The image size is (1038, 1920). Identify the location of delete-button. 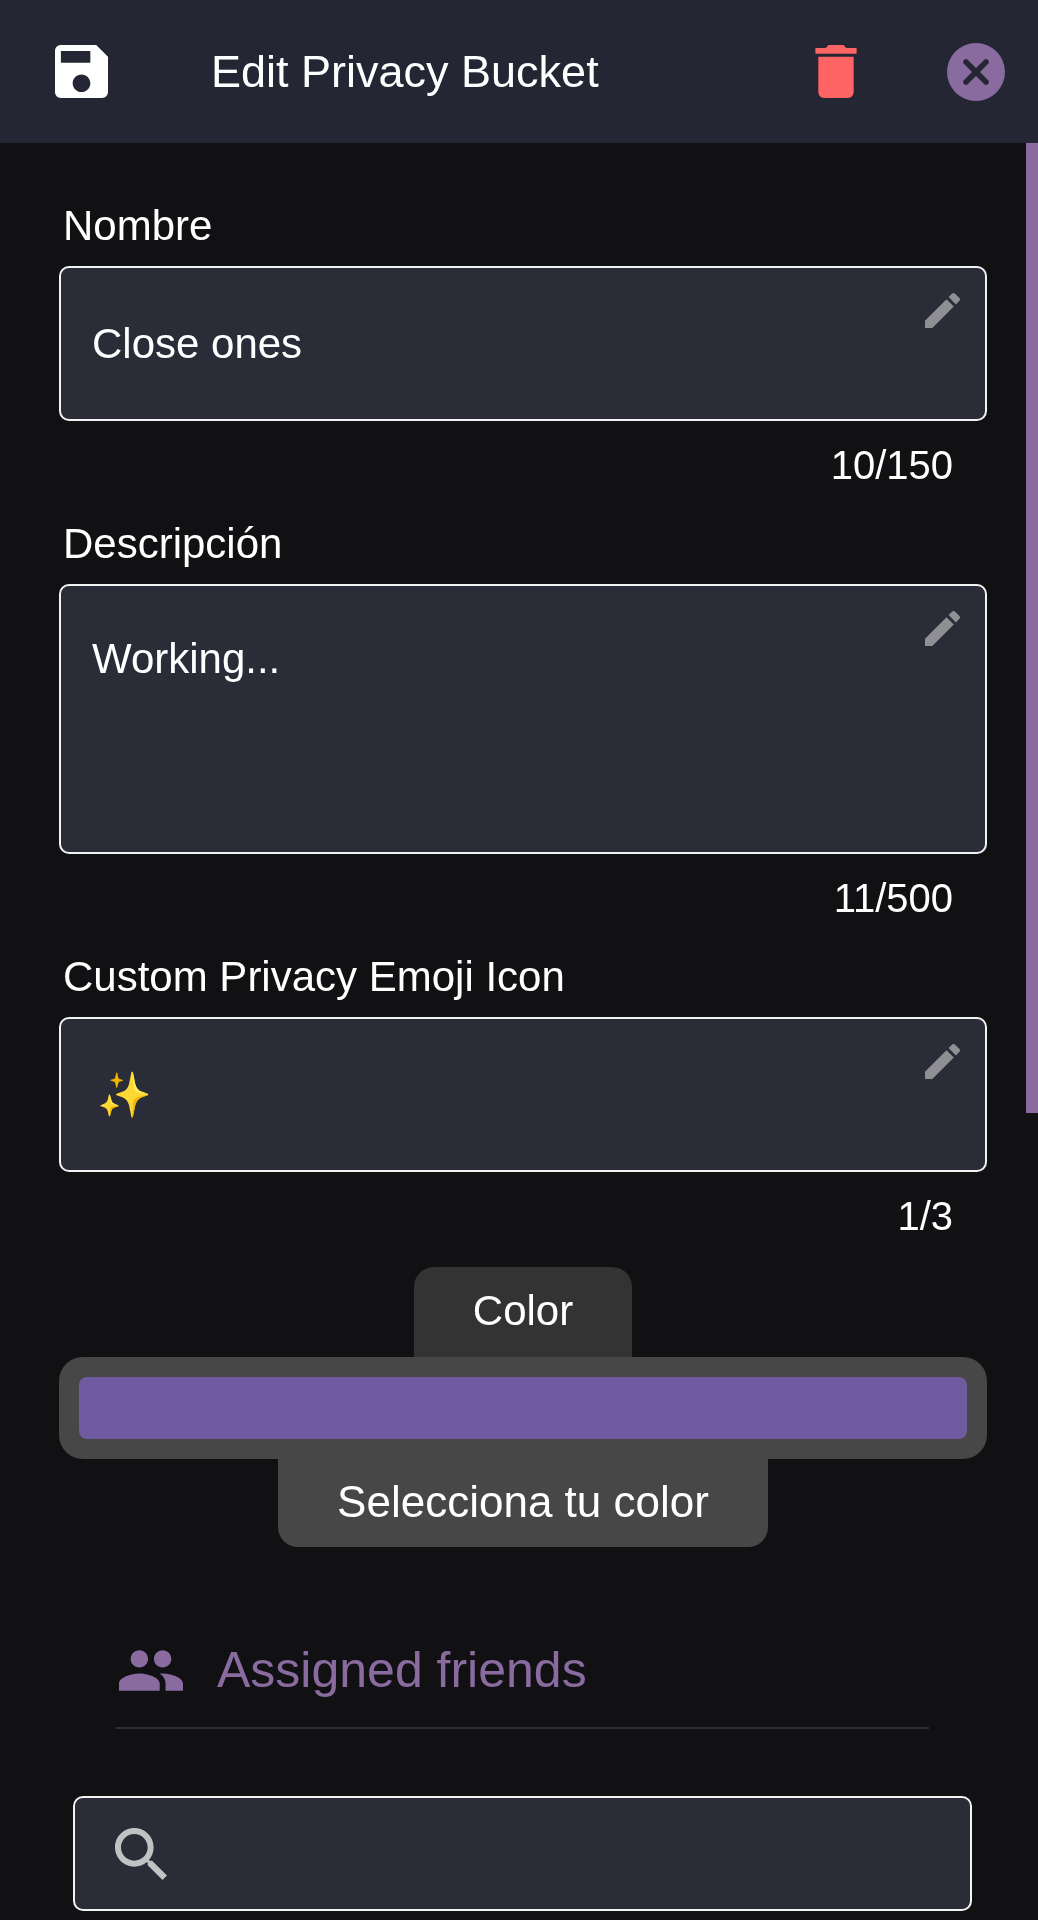
(836, 71).